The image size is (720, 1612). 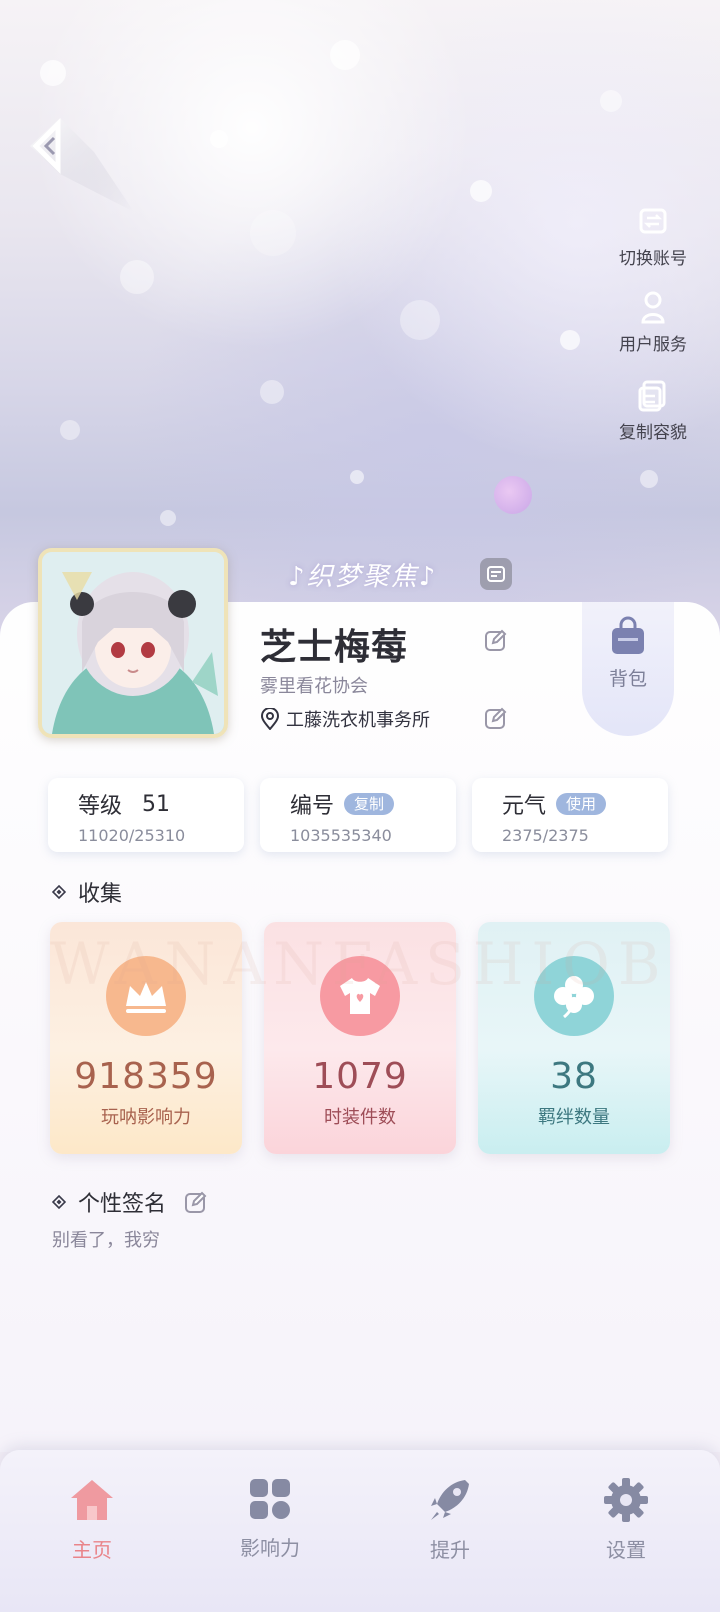 I want to click on location-label: 工藤洗衣机事务所, so click(x=358, y=720).